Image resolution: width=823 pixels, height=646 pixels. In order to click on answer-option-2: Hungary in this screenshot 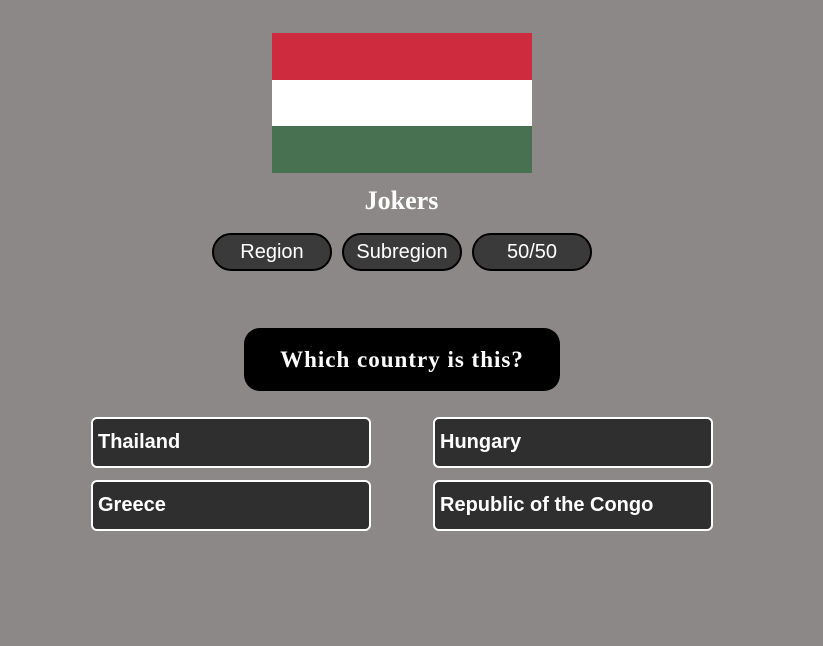, I will do `click(573, 442)`.